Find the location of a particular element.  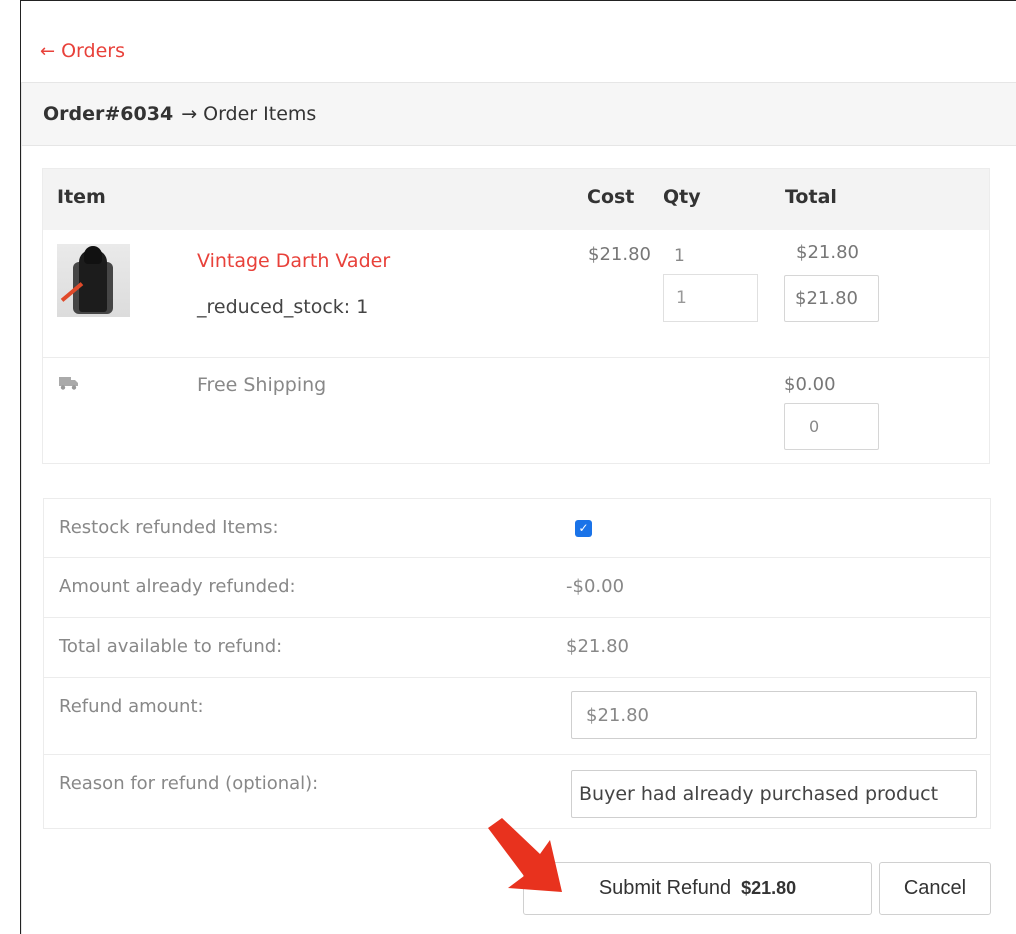

available-label: Total available to refund: is located at coordinates (171, 646).